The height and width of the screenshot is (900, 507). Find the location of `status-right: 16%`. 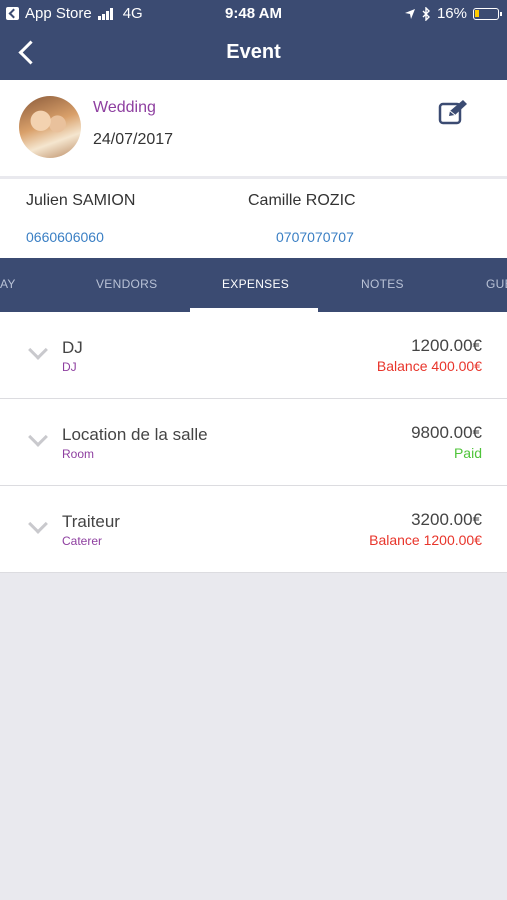

status-right: 16% is located at coordinates (453, 13).